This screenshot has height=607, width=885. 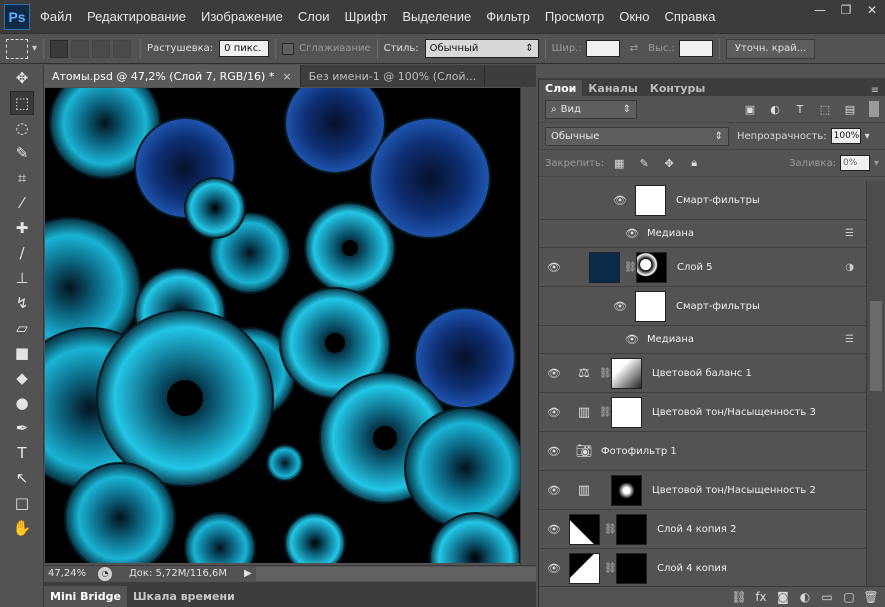 What do you see at coordinates (122, 48) in the screenshot?
I see `intersect-selection-mode` at bounding box center [122, 48].